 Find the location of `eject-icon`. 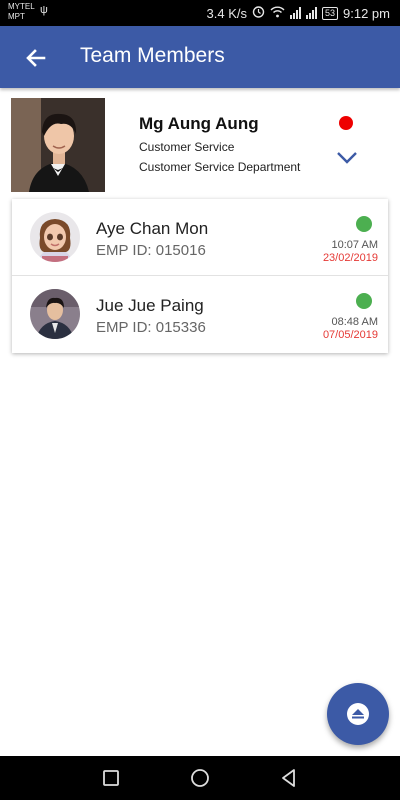

eject-icon is located at coordinates (358, 714).